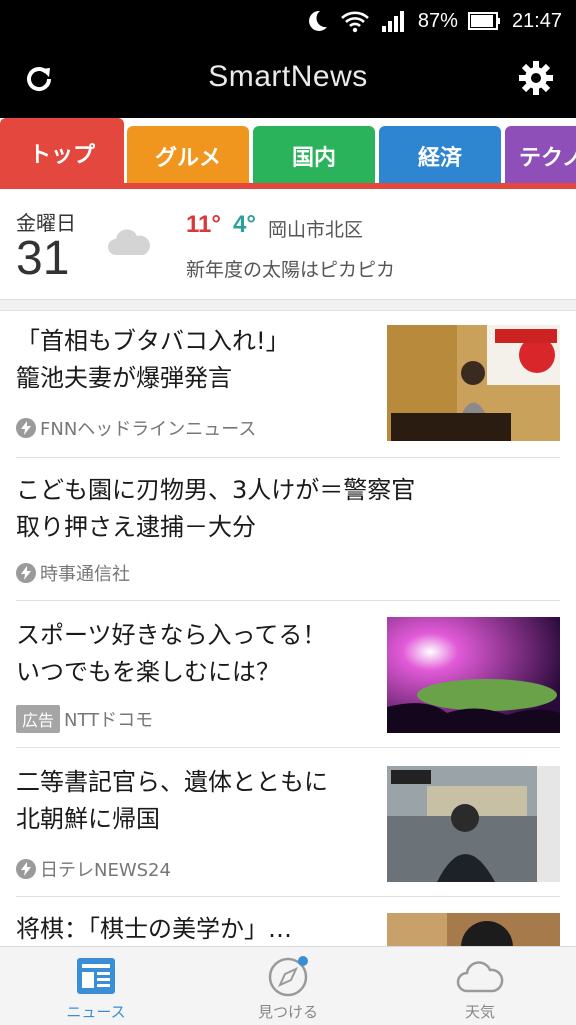 This screenshot has width=576, height=1025. I want to click on article-title: 「首相もブタバコ入れ!」 籠池夫妻が爆弾発言, so click(153, 359).